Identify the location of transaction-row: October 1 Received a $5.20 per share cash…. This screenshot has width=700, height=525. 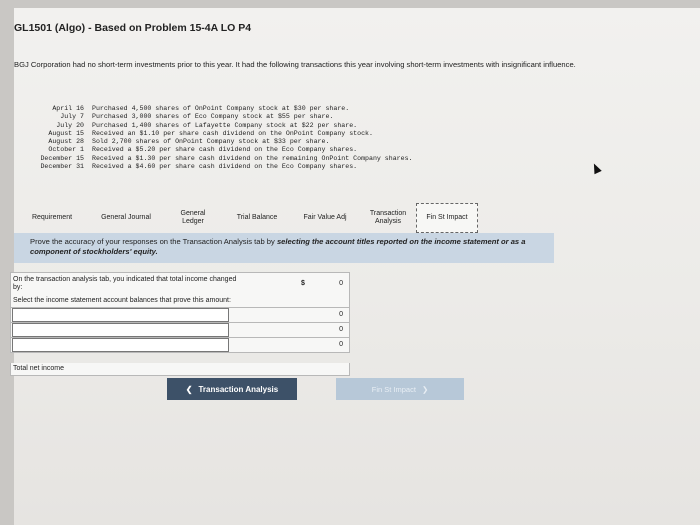
(213, 150).